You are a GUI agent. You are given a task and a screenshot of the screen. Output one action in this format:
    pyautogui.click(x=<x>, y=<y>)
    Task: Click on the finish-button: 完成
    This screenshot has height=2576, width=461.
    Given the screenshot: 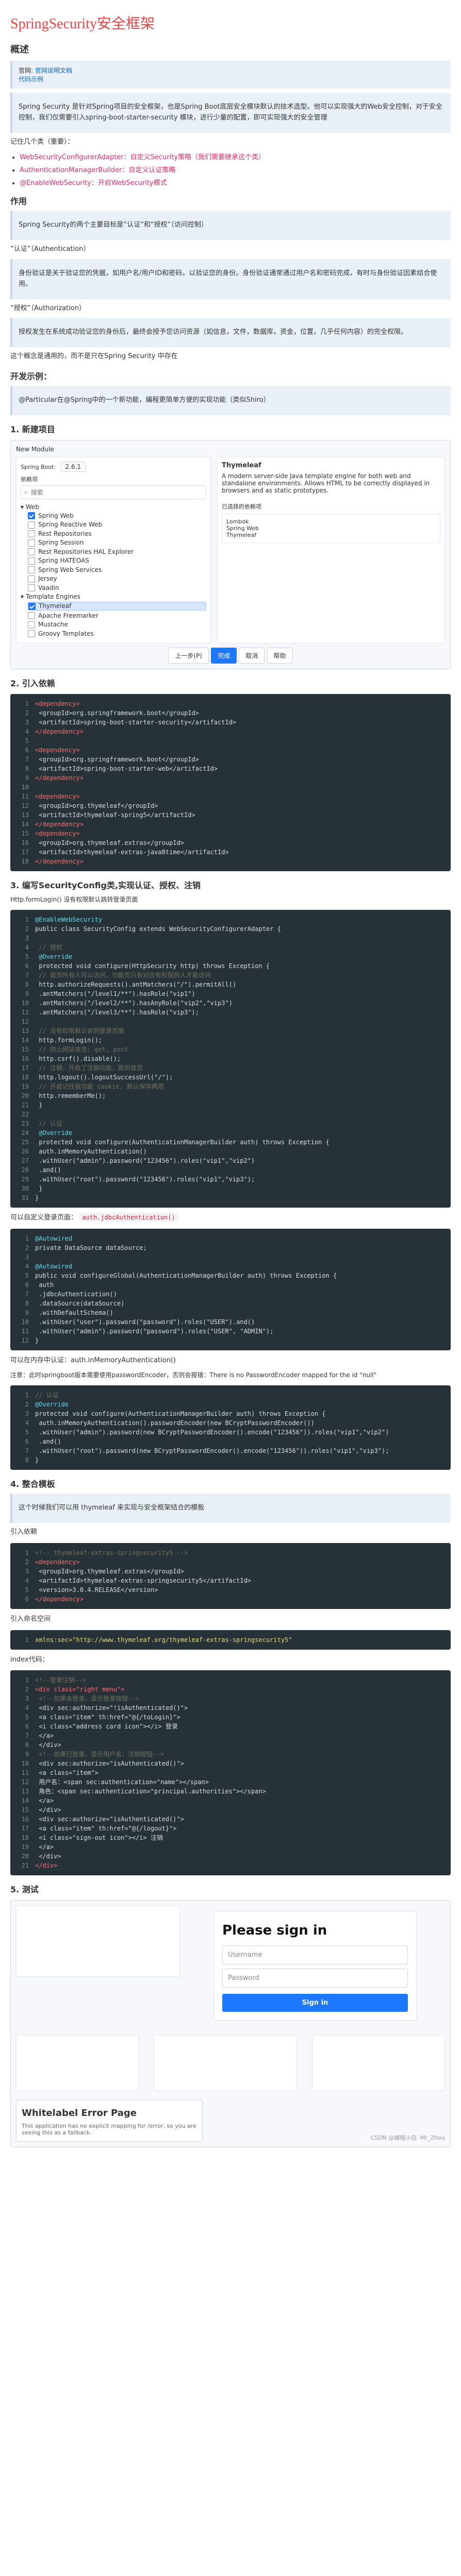 What is the action you would take?
    pyautogui.click(x=224, y=656)
    